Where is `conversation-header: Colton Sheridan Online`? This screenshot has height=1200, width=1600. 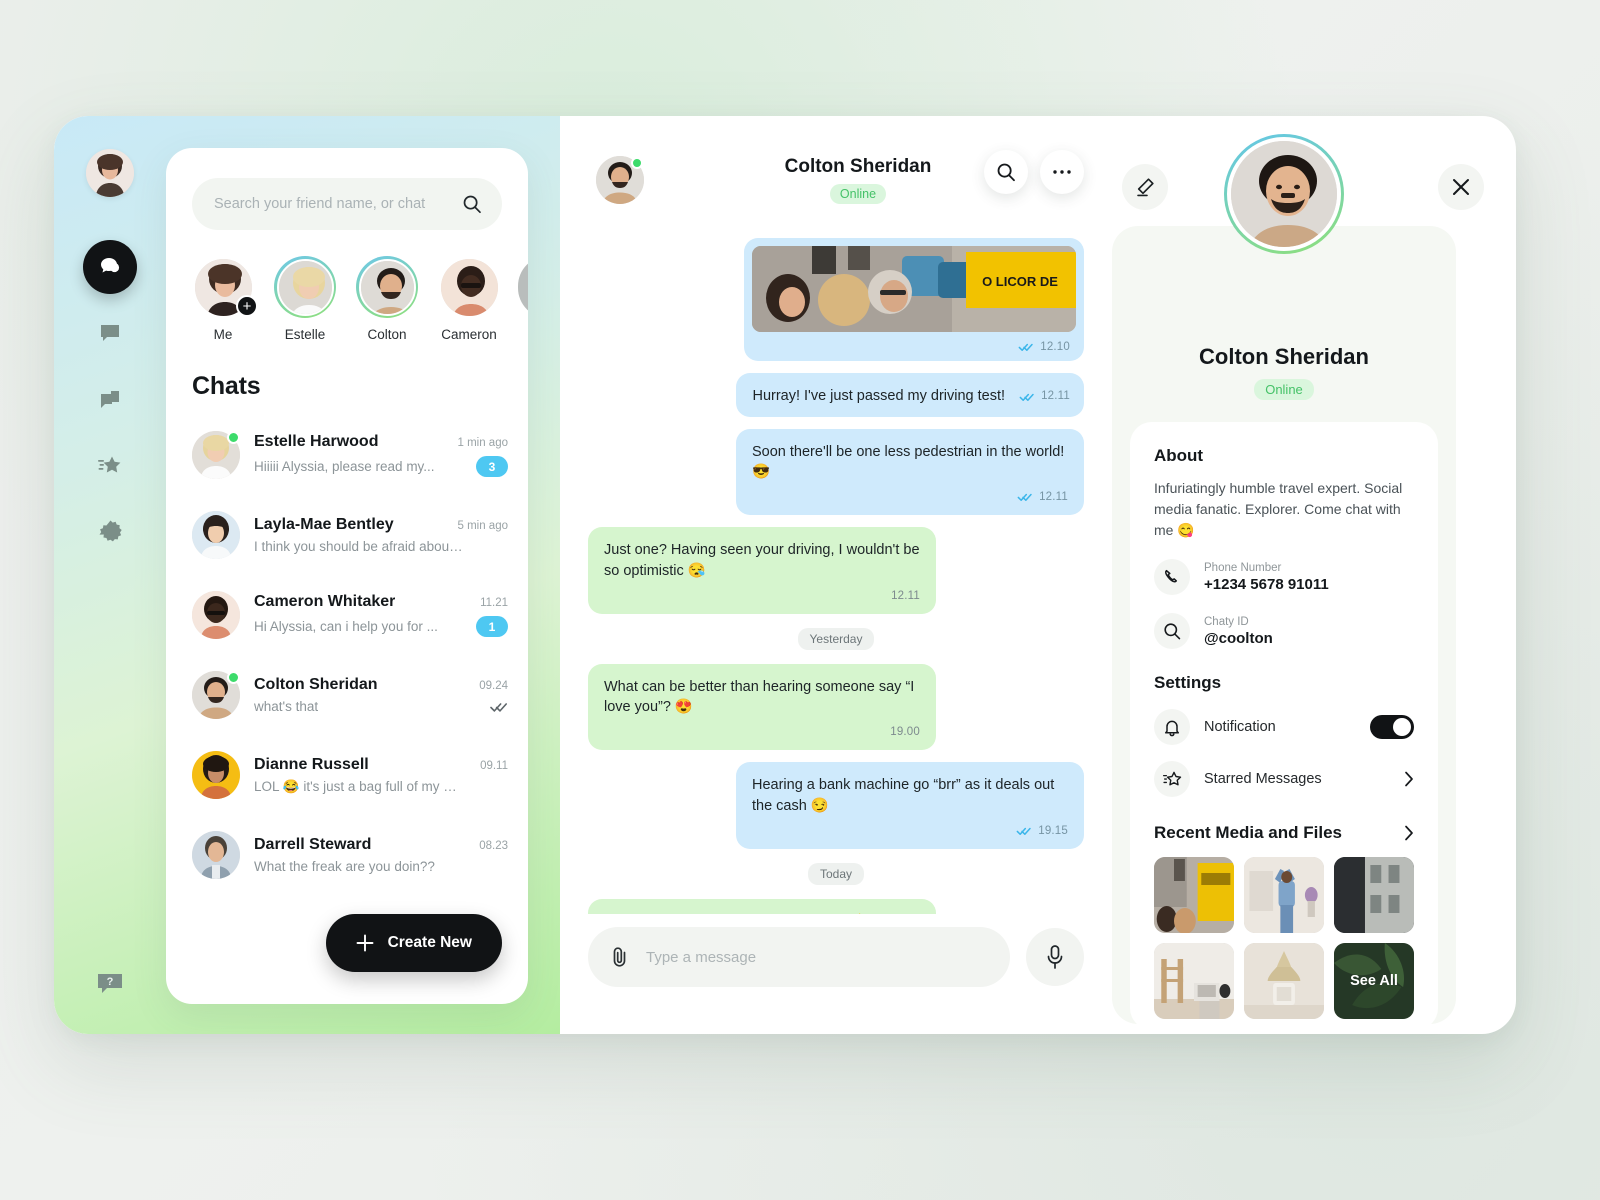 conversation-header: Colton Sheridan Online is located at coordinates (836, 175).